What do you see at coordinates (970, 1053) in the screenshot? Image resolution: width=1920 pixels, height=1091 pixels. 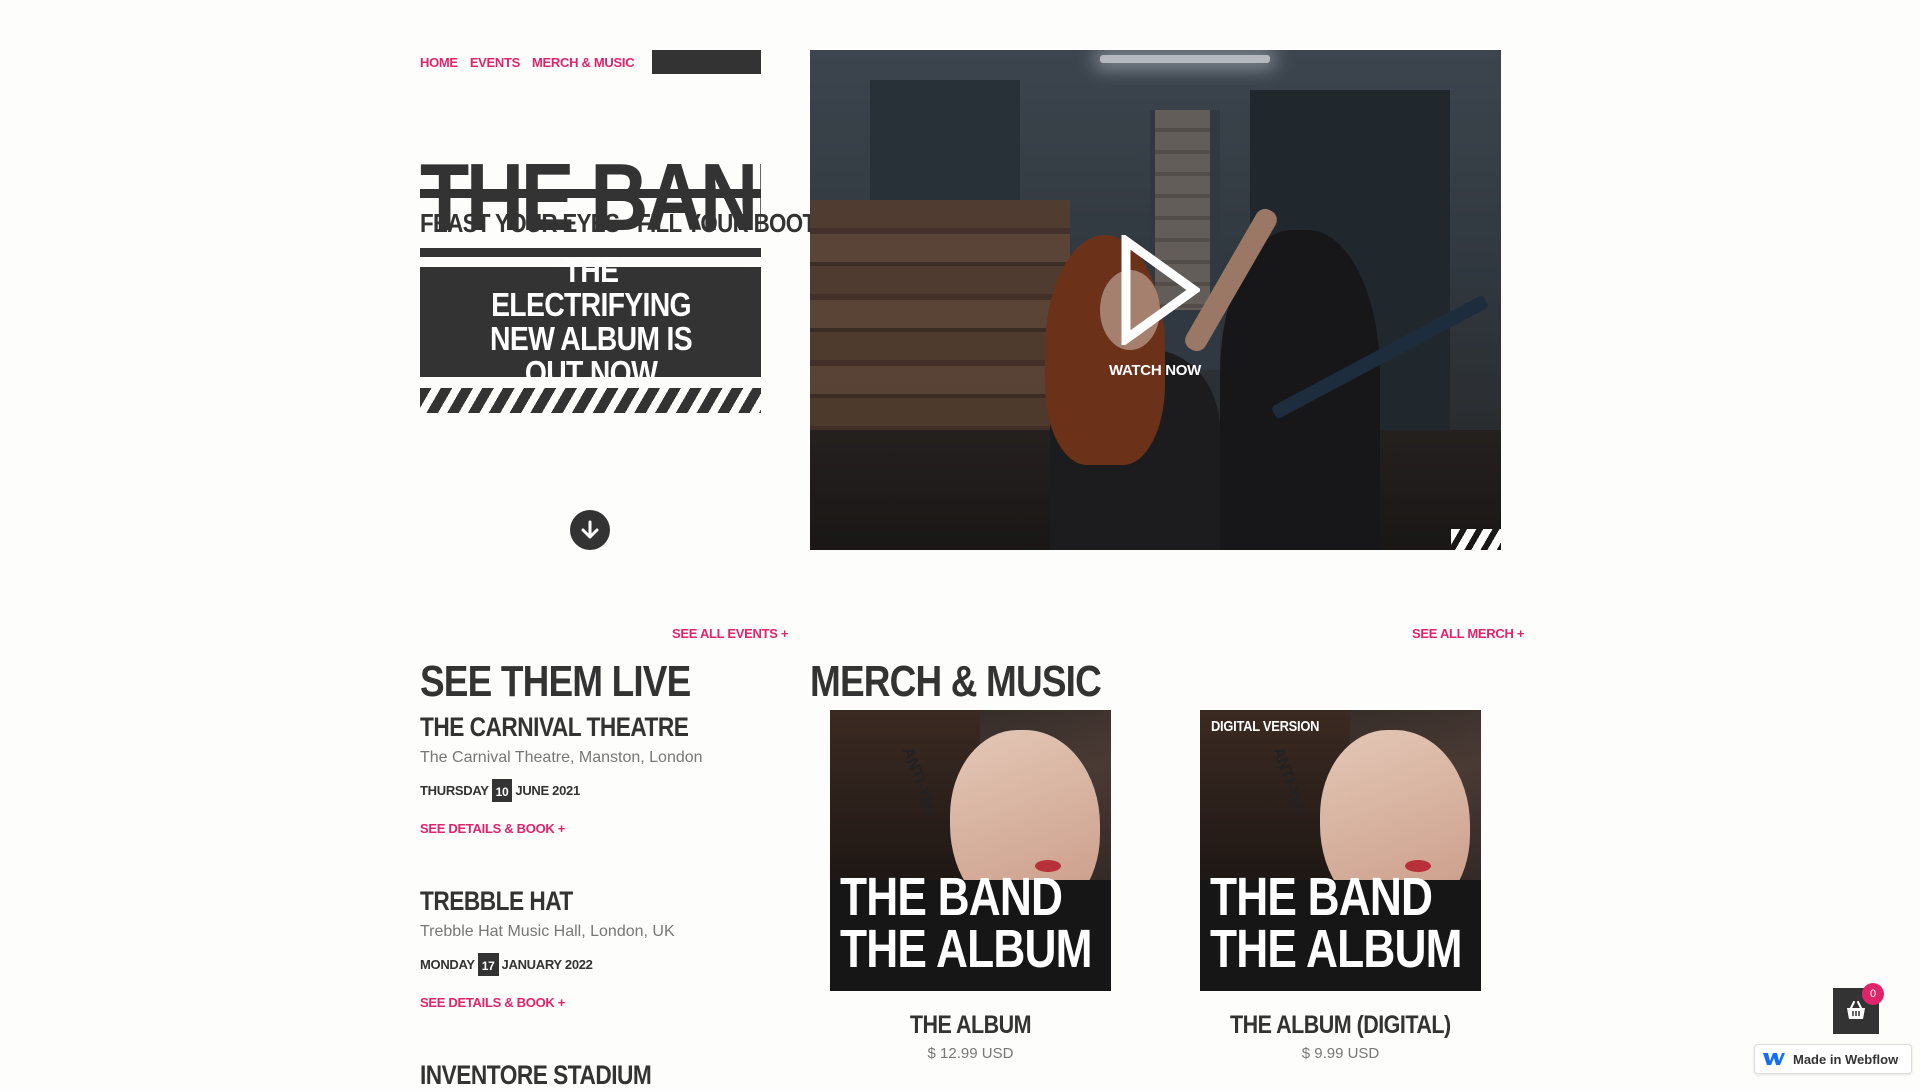 I see `product-price: $ 12.99 USD` at bounding box center [970, 1053].